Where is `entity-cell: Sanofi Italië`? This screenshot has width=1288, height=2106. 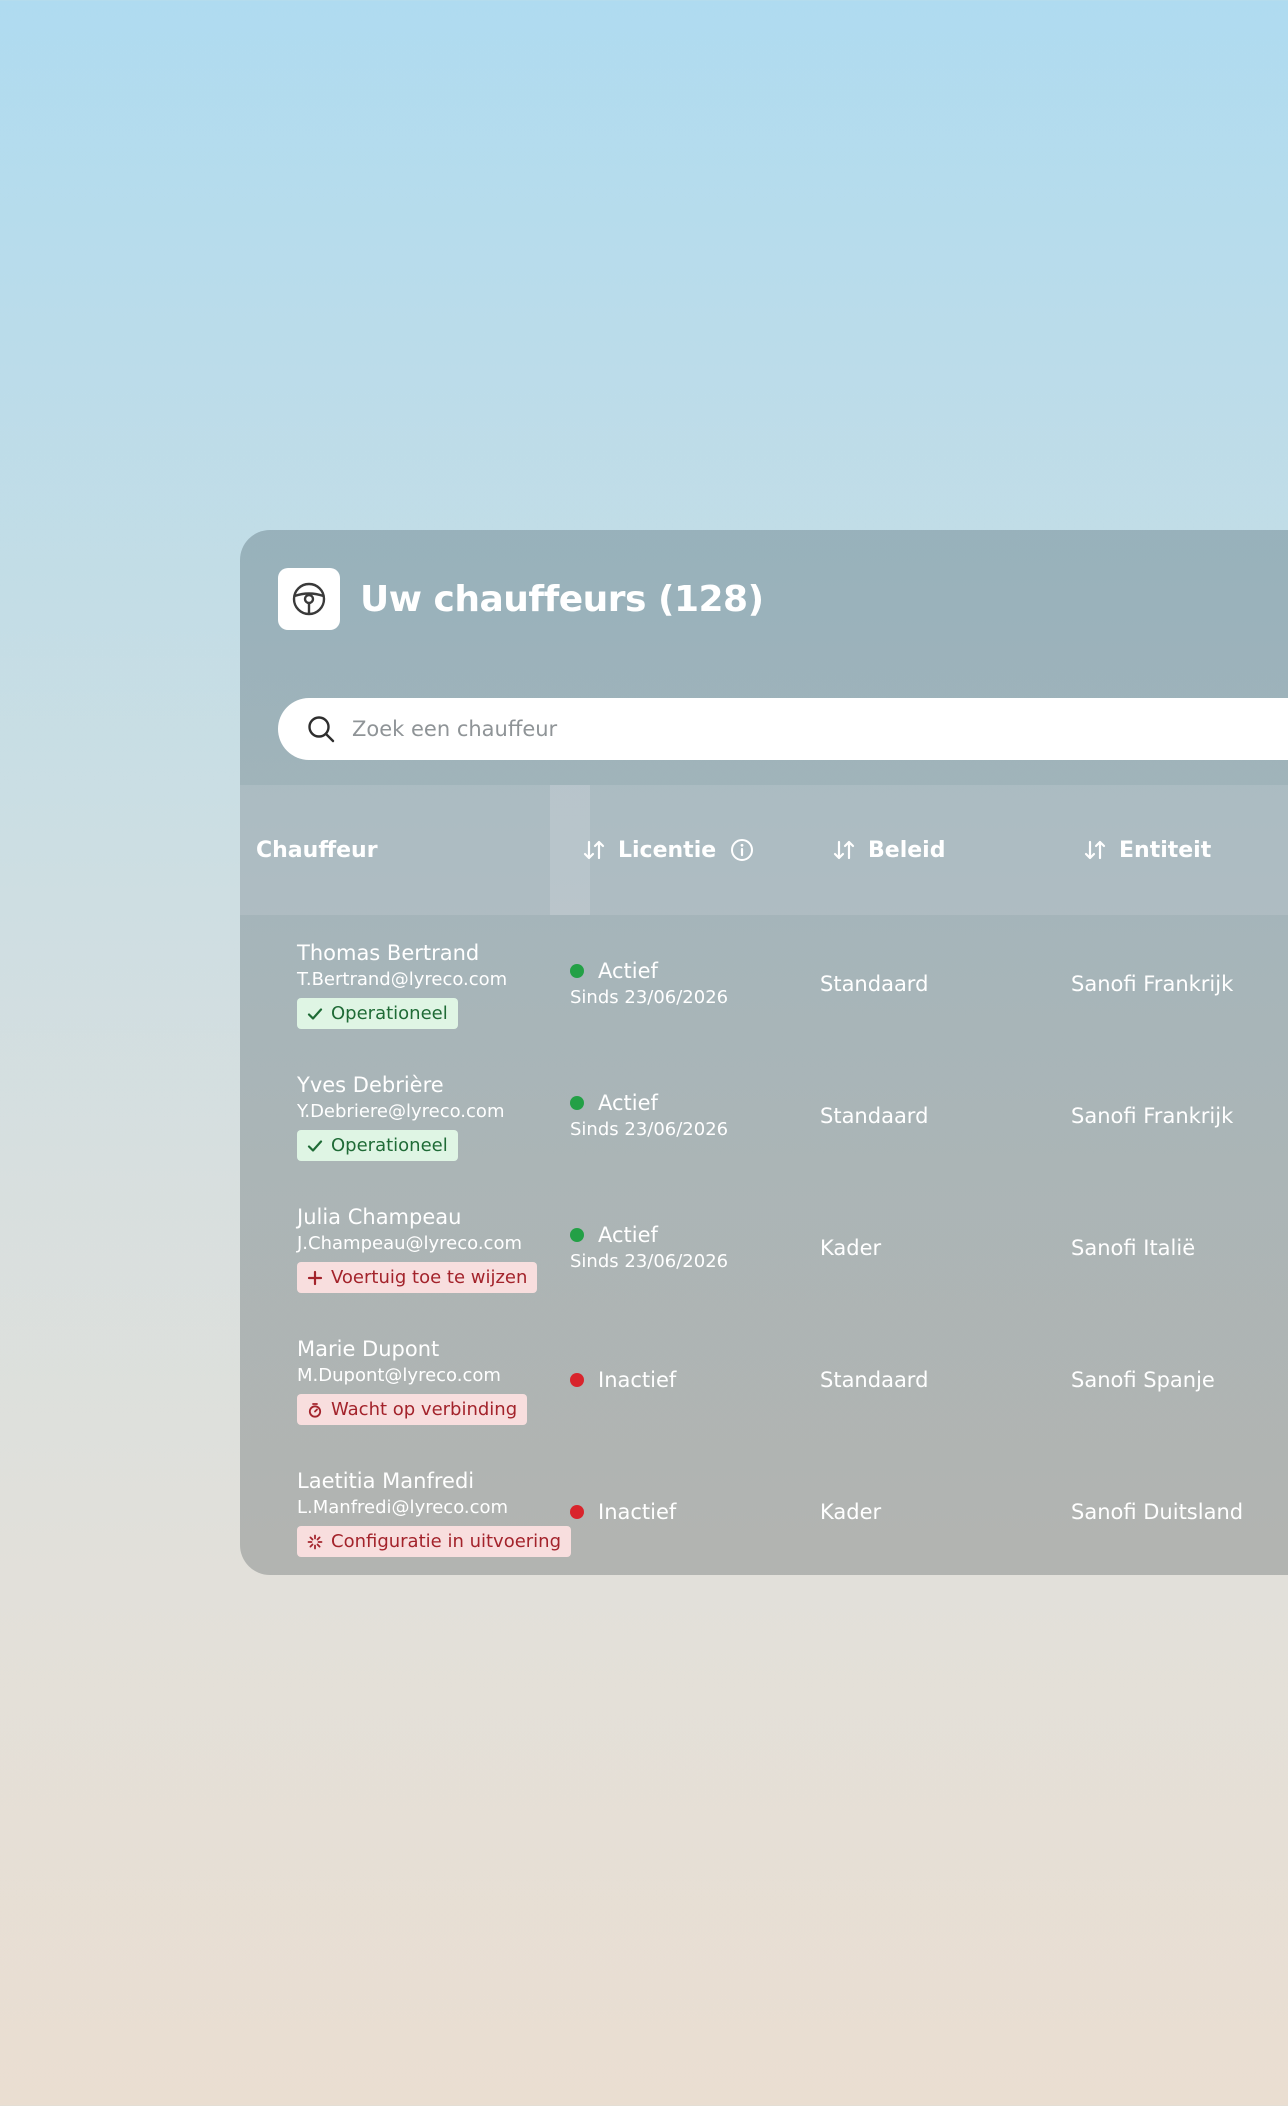 entity-cell: Sanofi Italië is located at coordinates (1133, 1248).